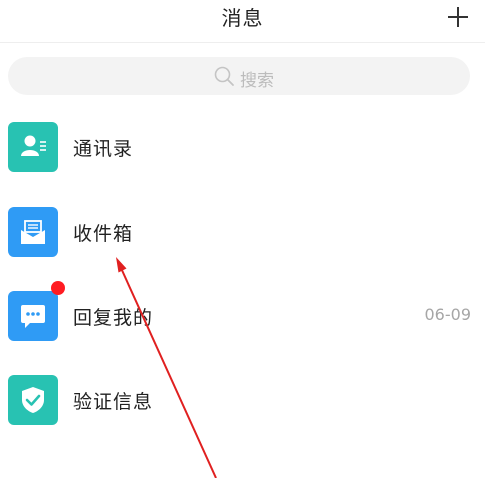 The image size is (485, 478). I want to click on page-title: 消息, so click(242, 18).